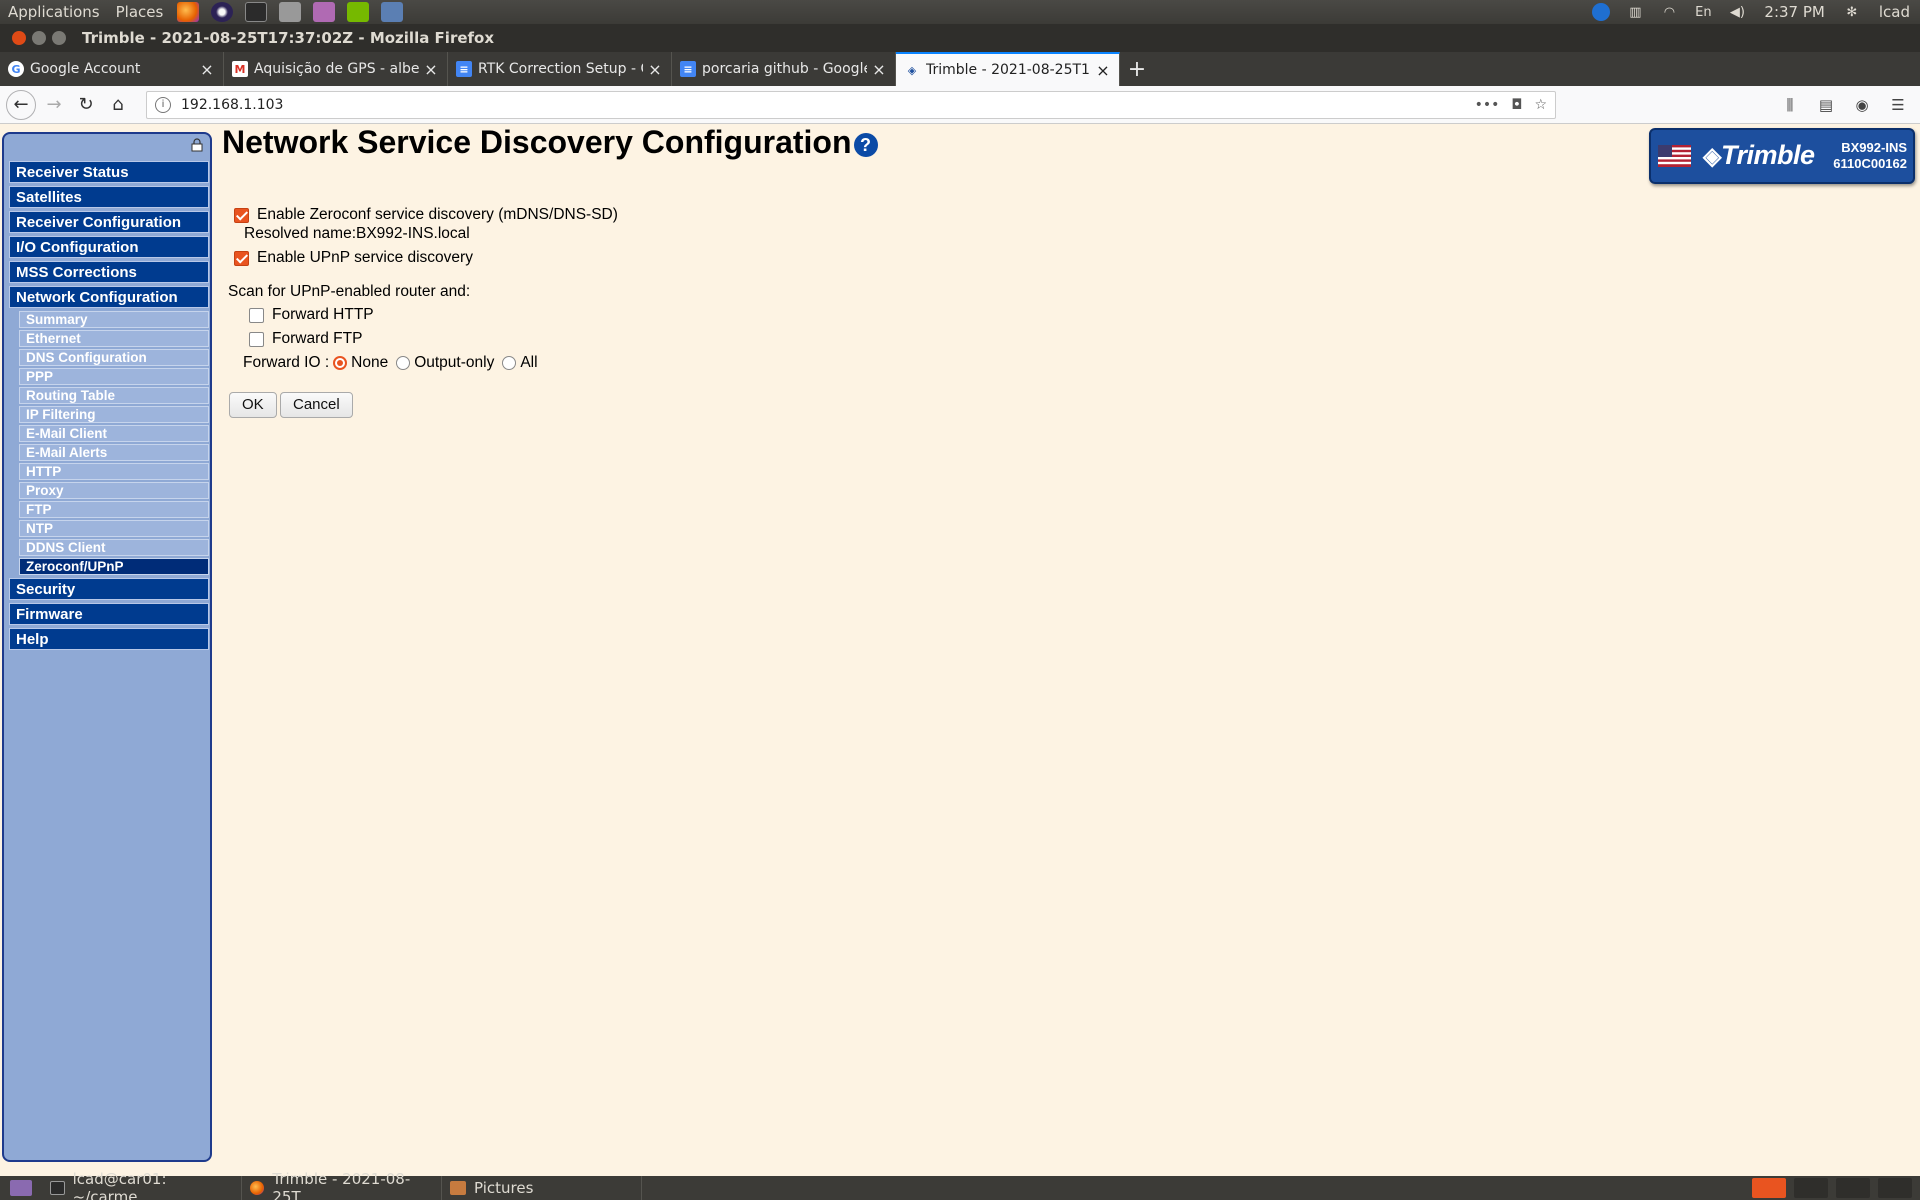 Image resolution: width=1920 pixels, height=1200 pixels. I want to click on submenu-ppp: PPP, so click(114, 376).